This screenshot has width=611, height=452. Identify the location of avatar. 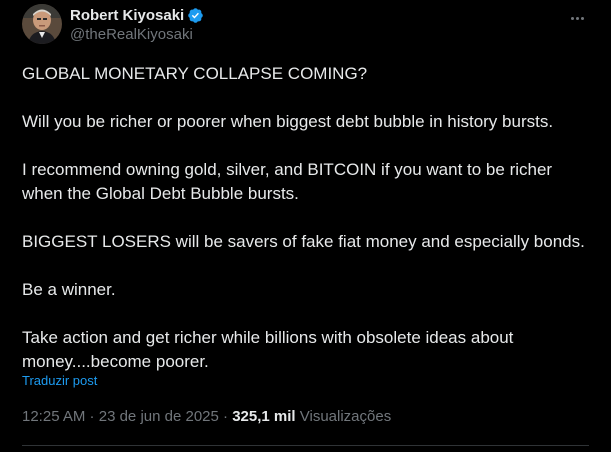
(42, 24).